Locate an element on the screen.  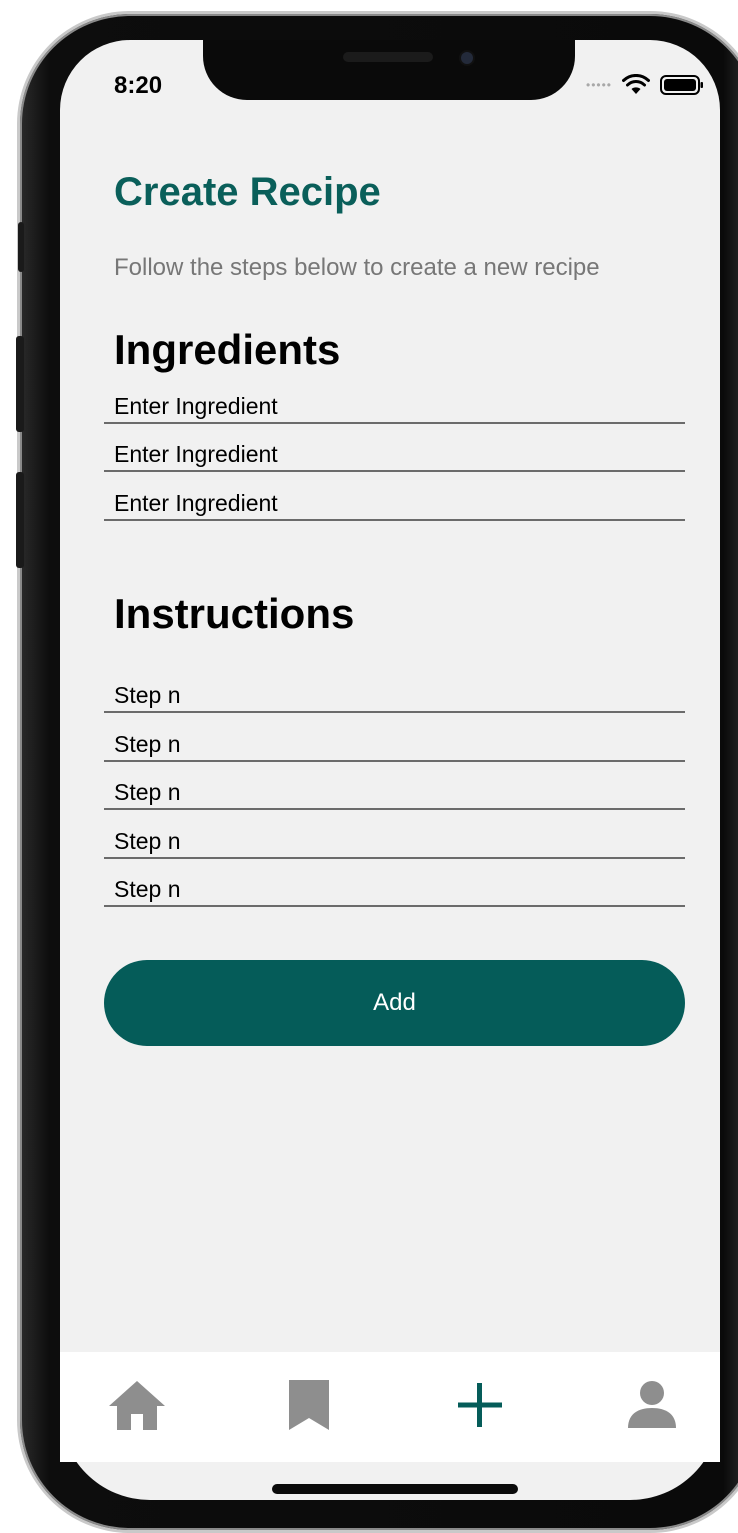
tab-bar is located at coordinates (390, 1407).